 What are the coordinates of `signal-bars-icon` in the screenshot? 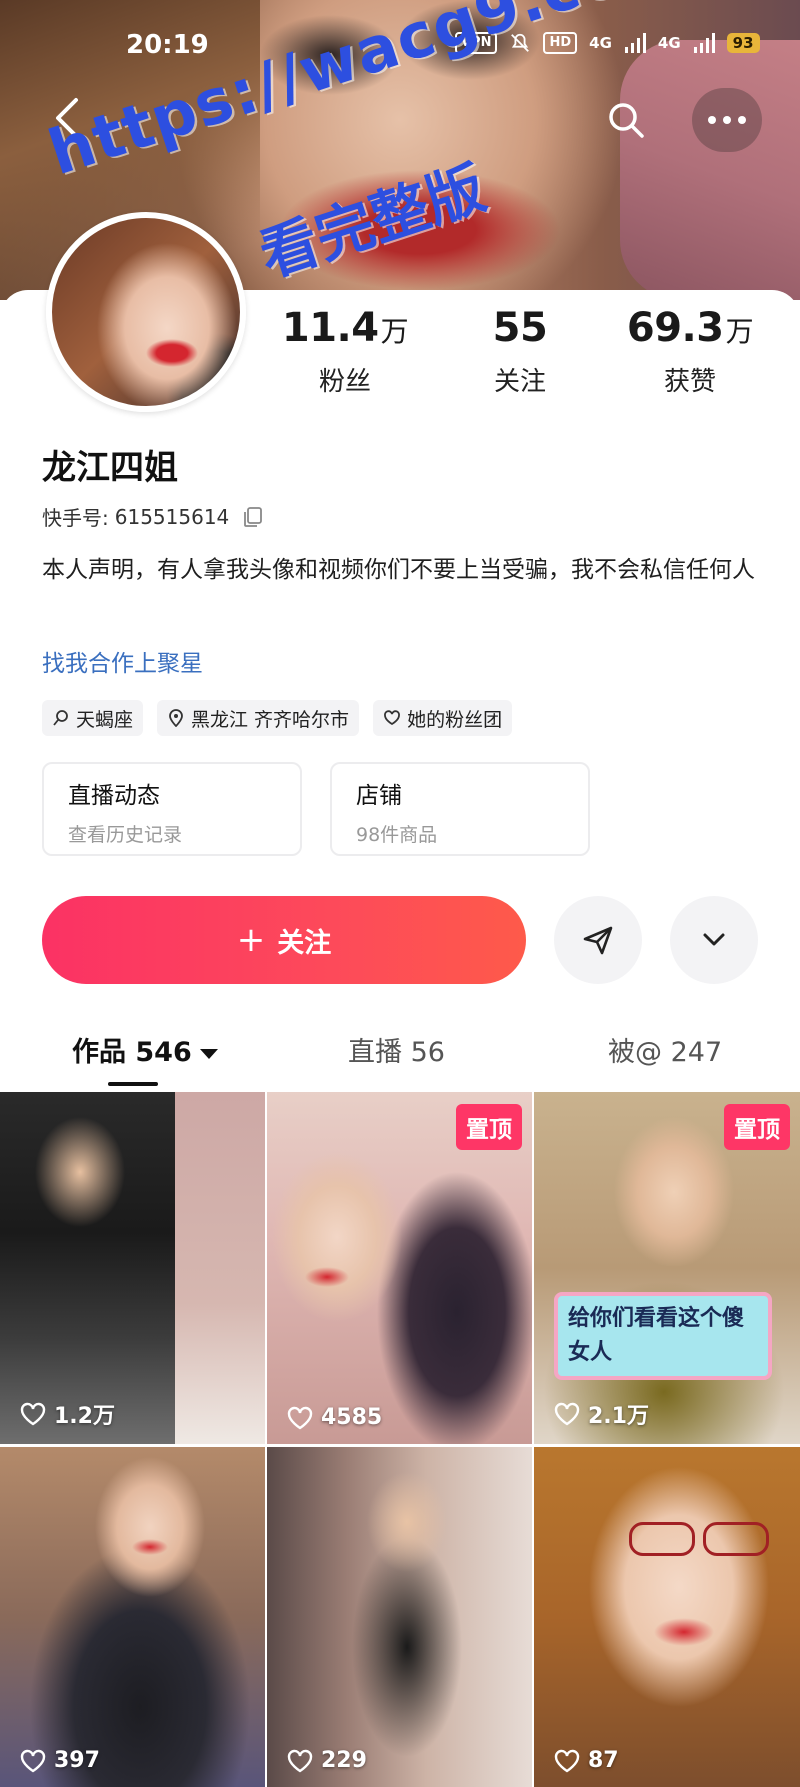 It's located at (635, 43).